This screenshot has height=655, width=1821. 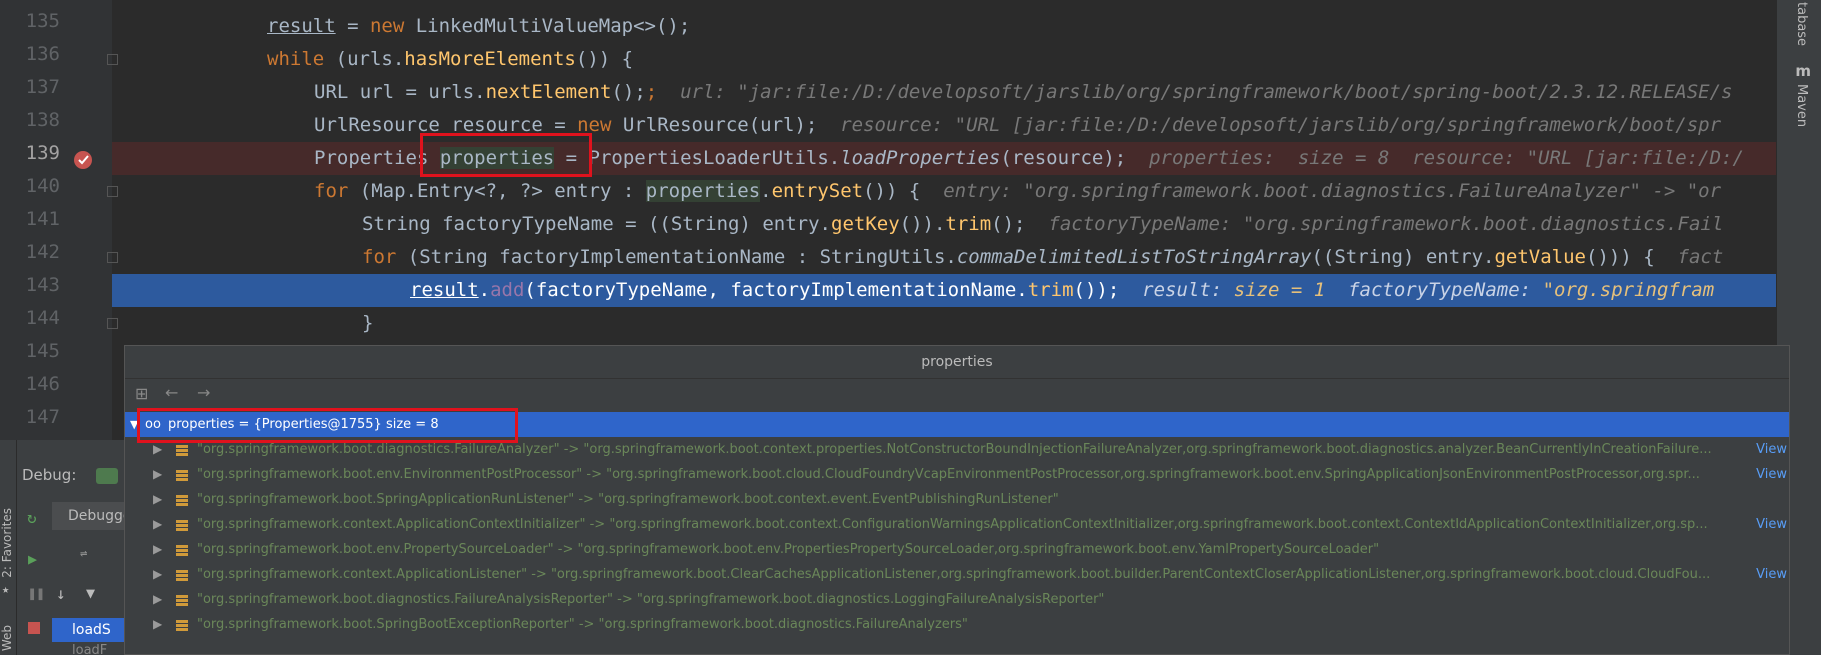 What do you see at coordinates (42, 87) in the screenshot?
I see `line-number: 137` at bounding box center [42, 87].